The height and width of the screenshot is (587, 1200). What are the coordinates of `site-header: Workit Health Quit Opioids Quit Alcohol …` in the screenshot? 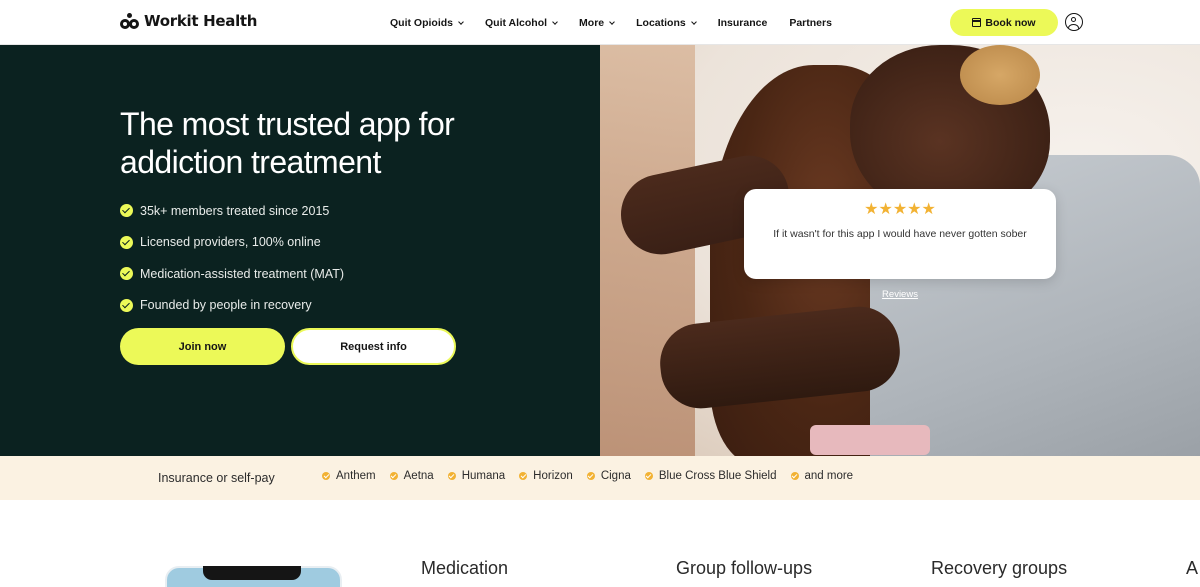 It's located at (600, 22).